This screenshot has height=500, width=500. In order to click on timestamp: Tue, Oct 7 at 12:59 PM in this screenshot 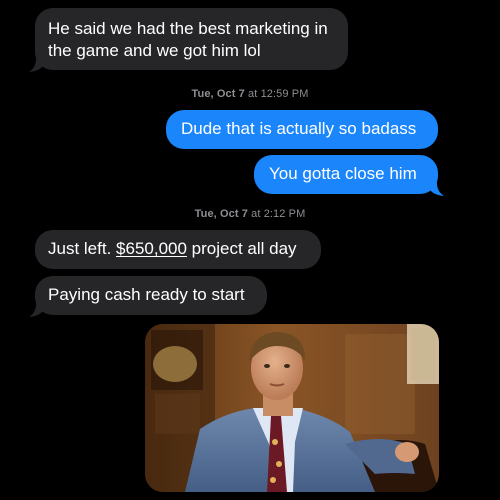, I will do `click(250, 94)`.